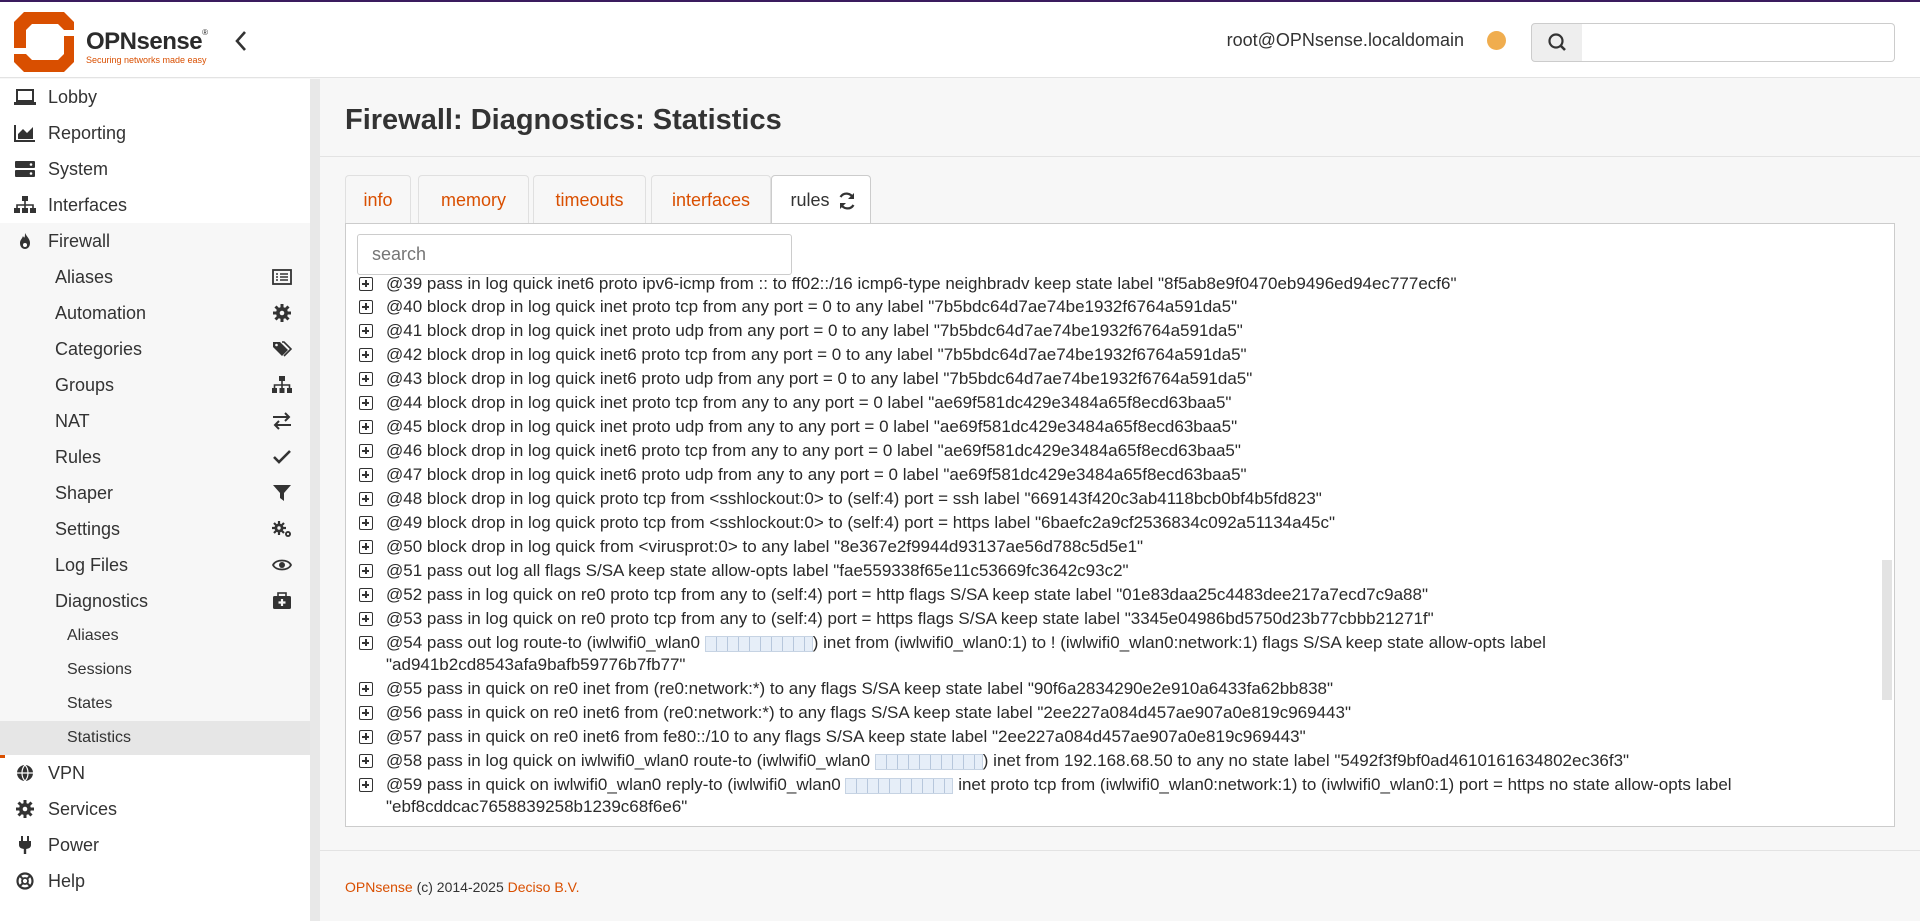  I want to click on plug-icon, so click(25, 845).